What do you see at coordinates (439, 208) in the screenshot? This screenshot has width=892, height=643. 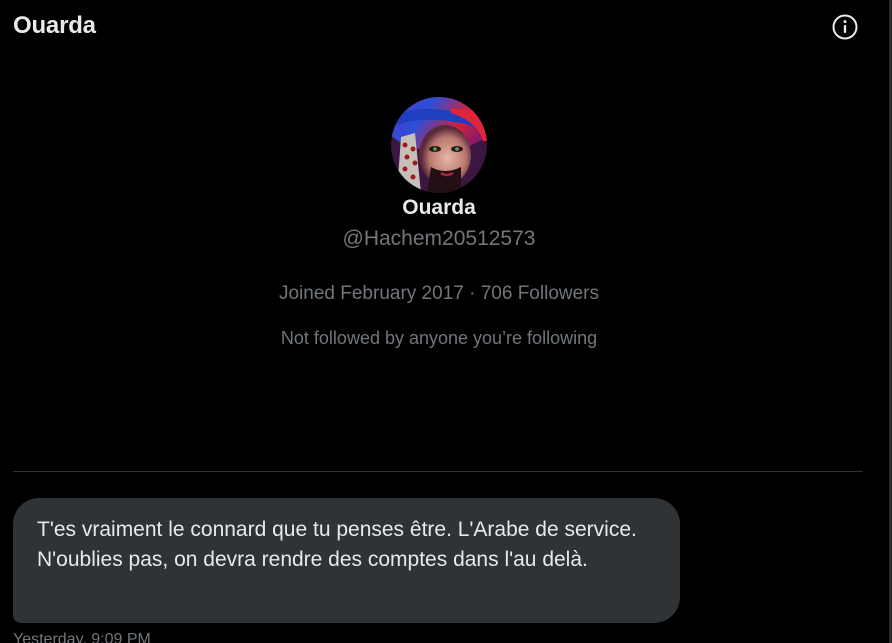 I see `profile-name: Ouarda` at bounding box center [439, 208].